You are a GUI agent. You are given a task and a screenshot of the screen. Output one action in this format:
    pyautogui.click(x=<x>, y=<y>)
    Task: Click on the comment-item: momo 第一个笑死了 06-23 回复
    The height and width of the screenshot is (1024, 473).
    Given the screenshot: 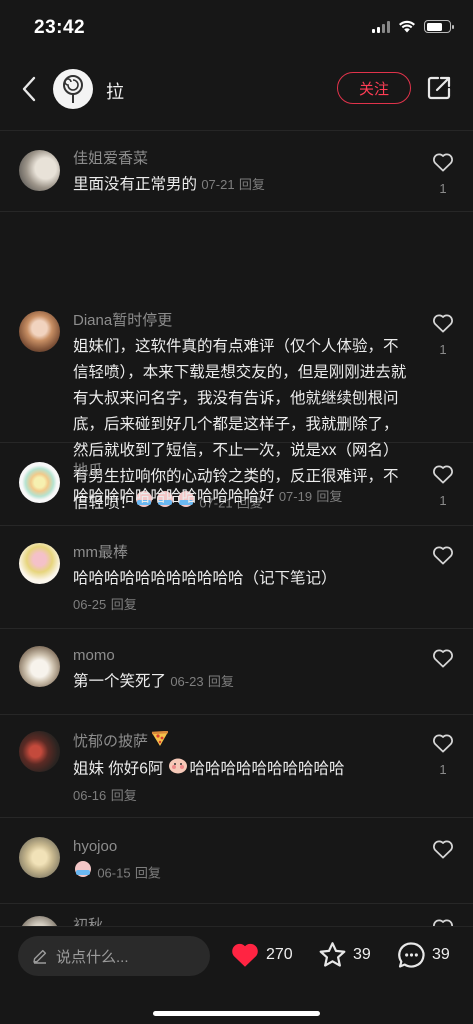 What is the action you would take?
    pyautogui.click(x=236, y=672)
    